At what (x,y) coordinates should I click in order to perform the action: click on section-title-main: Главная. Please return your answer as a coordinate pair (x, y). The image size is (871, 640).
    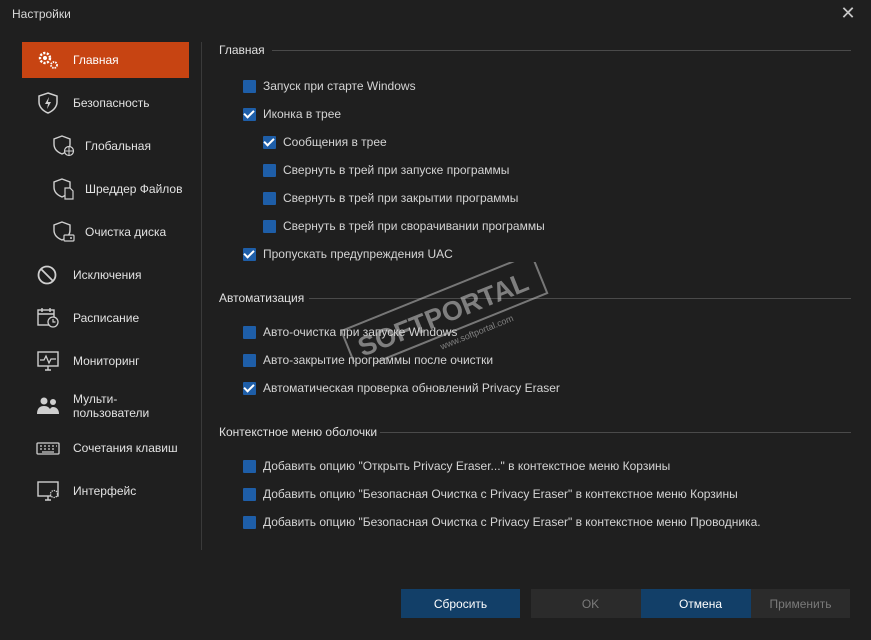
    Looking at the image, I should click on (242, 50).